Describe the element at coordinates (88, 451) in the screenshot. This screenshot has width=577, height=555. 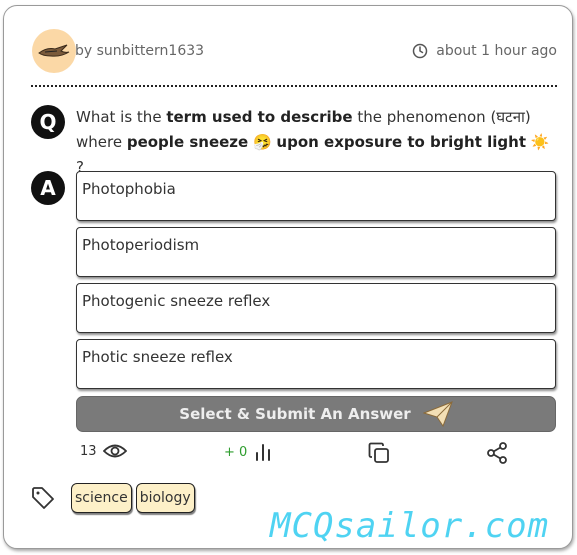
I see `views-count: 13` at that location.